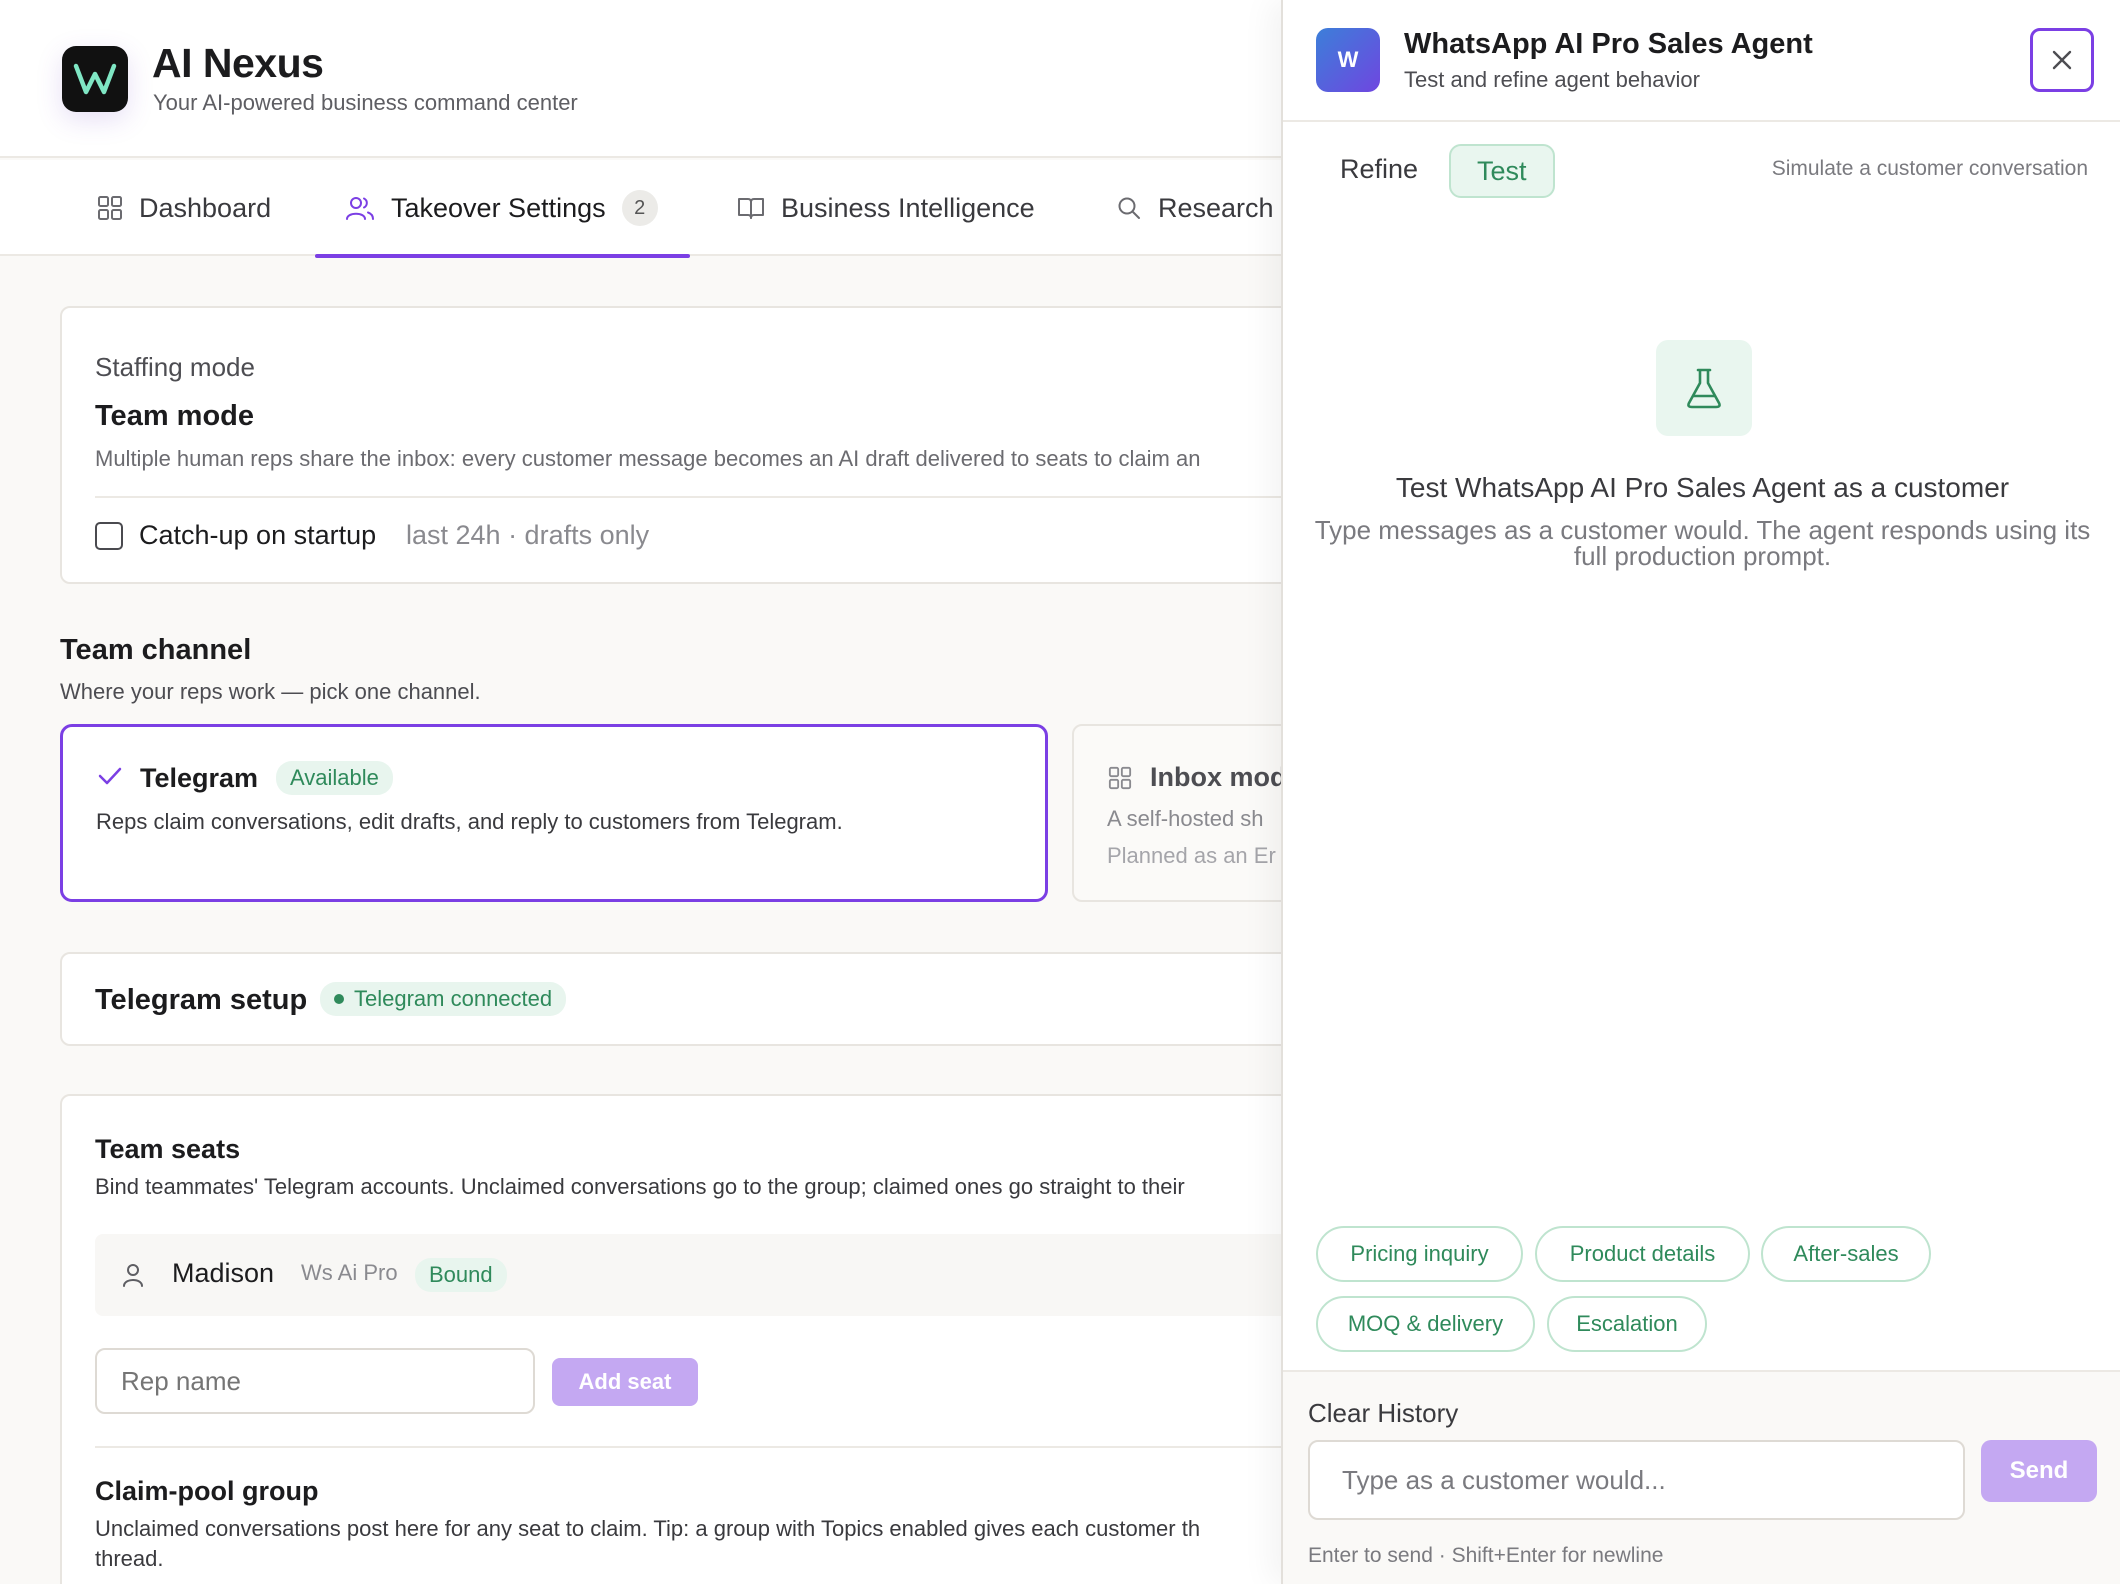 The height and width of the screenshot is (1584, 2120). I want to click on telegram-setup-title: Telegram setup, so click(201, 1000).